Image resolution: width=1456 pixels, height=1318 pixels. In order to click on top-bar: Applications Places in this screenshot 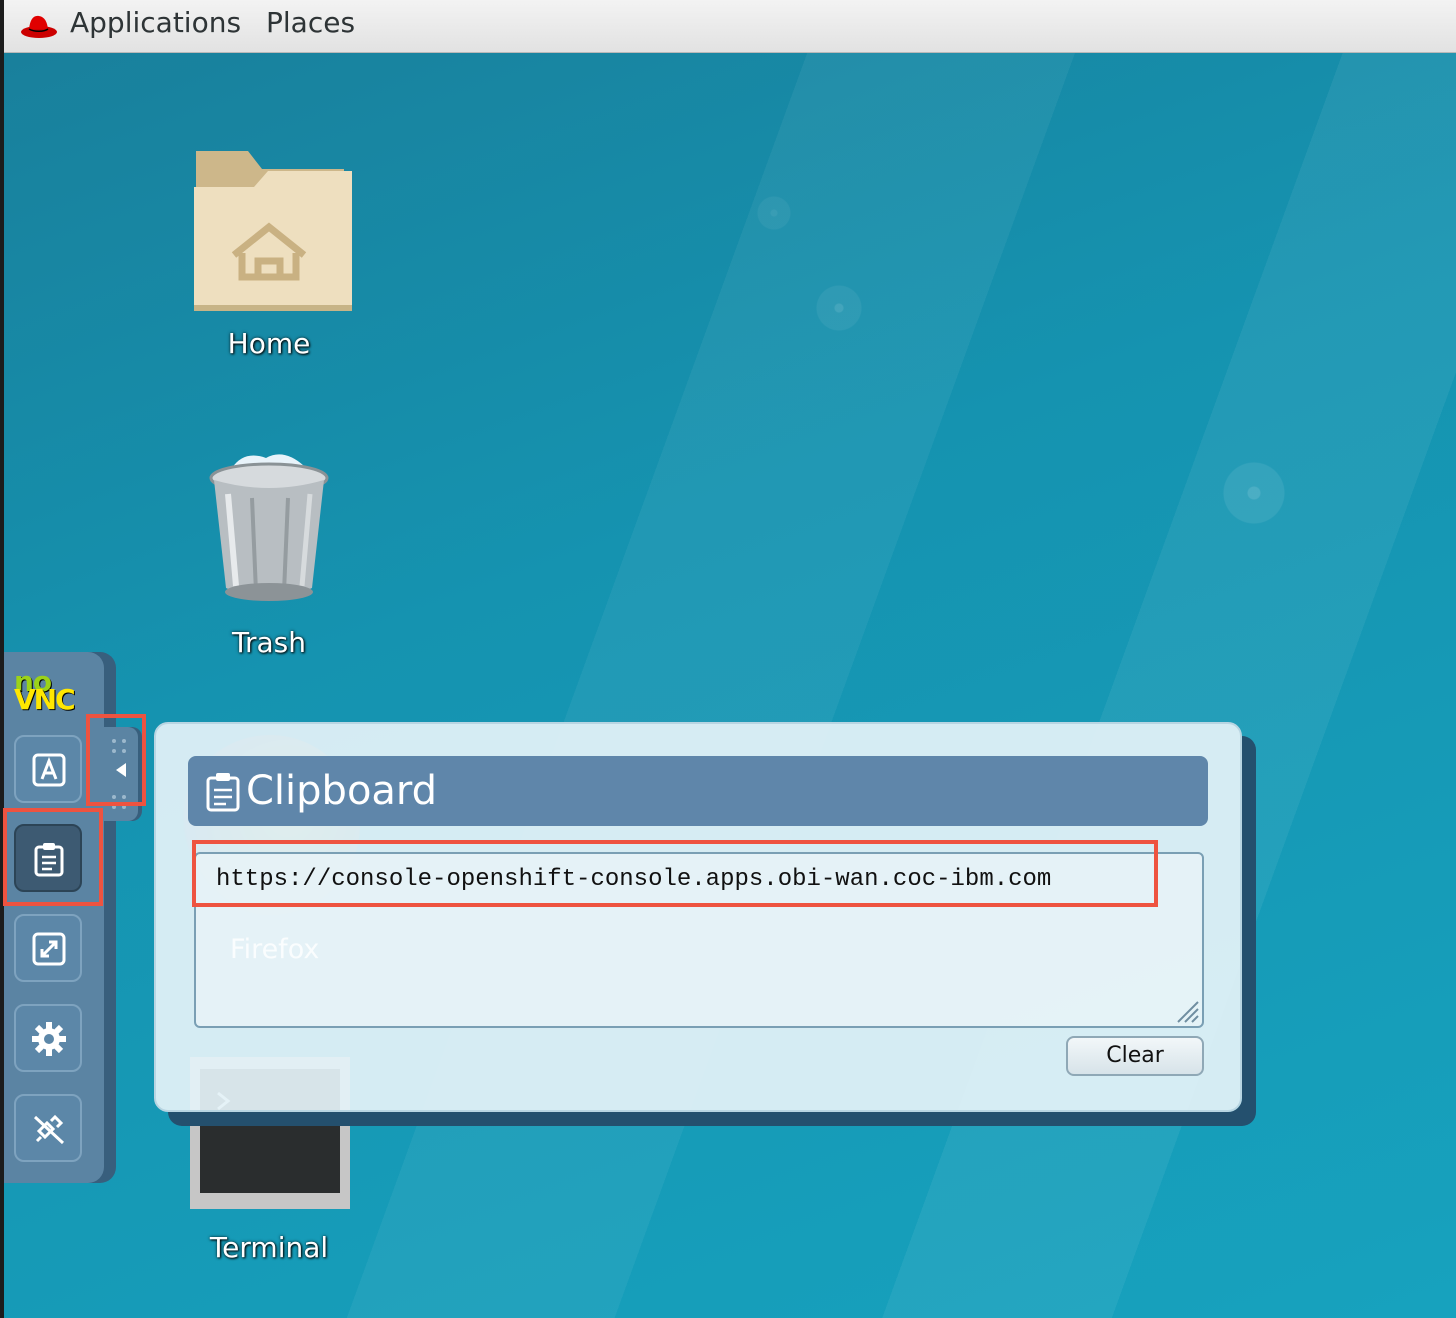, I will do `click(730, 26)`.